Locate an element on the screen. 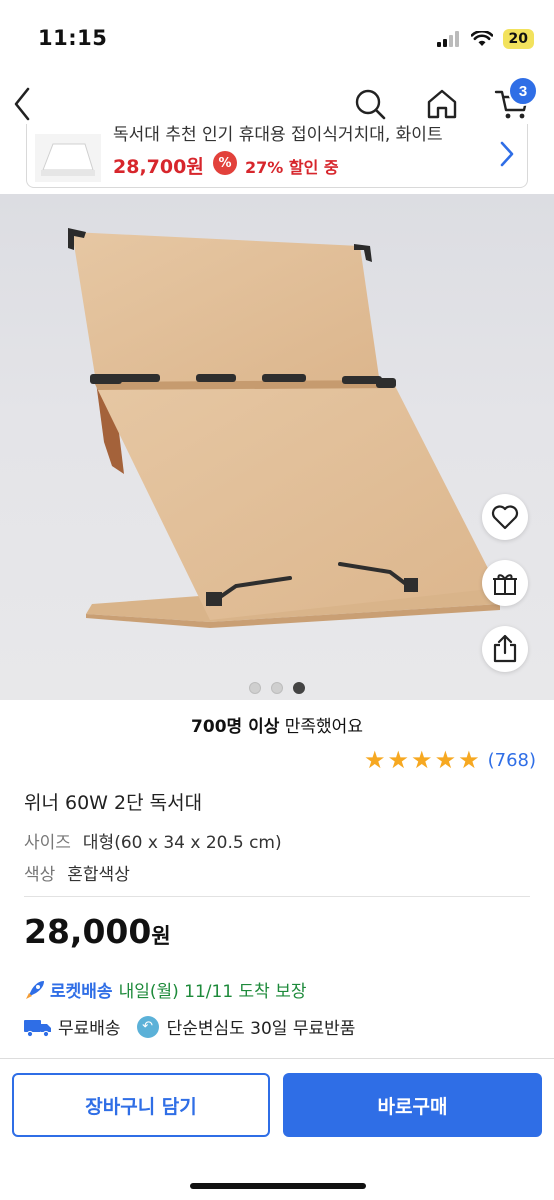  wifi-icon is located at coordinates (481, 38).